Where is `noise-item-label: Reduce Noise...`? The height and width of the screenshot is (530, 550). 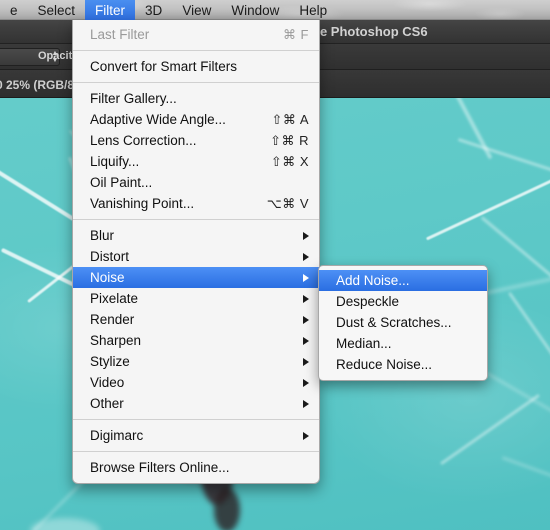
noise-item-label: Reduce Noise... is located at coordinates (384, 364).